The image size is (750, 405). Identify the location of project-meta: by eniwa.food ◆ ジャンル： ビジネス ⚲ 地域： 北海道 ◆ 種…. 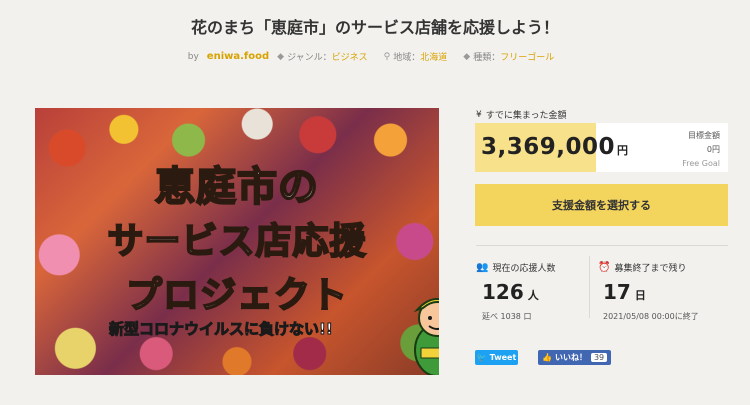
(375, 56).